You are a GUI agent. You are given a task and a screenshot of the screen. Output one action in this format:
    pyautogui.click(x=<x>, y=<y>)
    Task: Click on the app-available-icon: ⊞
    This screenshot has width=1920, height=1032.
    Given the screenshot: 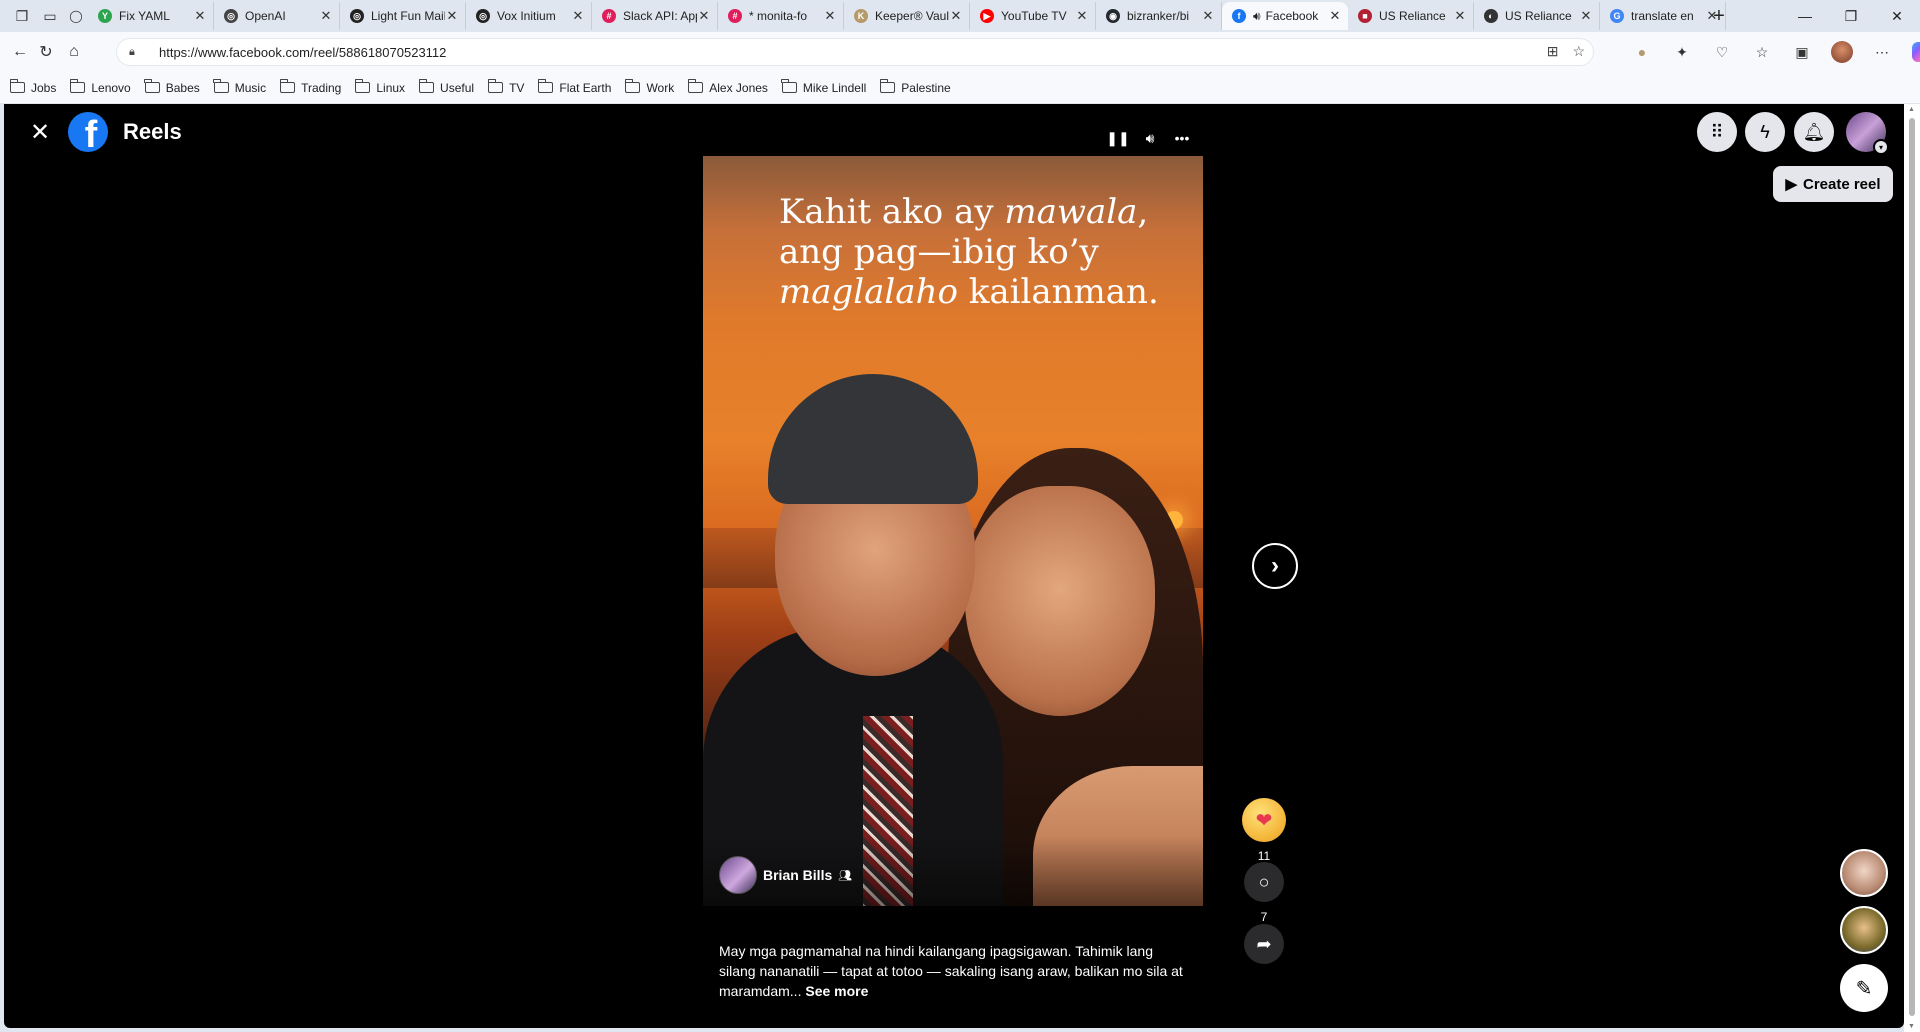 What is the action you would take?
    pyautogui.click(x=1553, y=51)
    